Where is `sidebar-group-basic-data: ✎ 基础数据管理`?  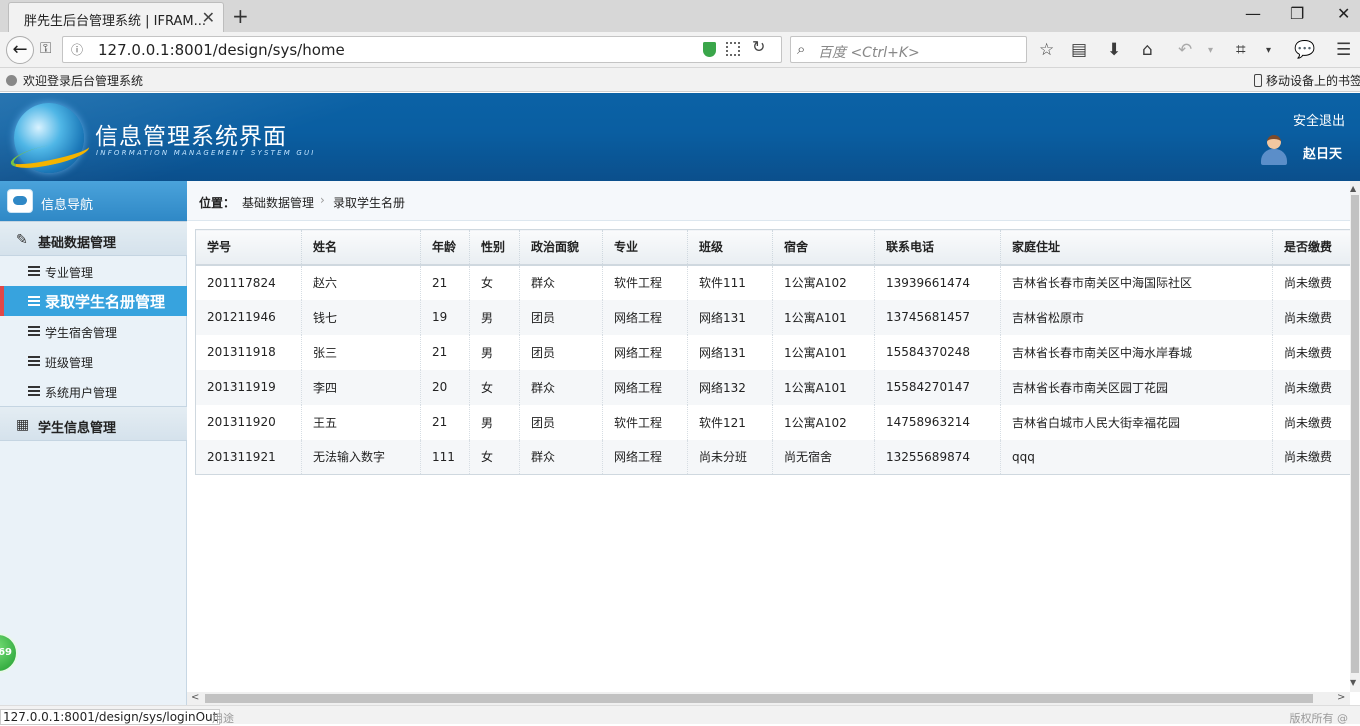
sidebar-group-basic-data: ✎ 基础数据管理 is located at coordinates (93, 238).